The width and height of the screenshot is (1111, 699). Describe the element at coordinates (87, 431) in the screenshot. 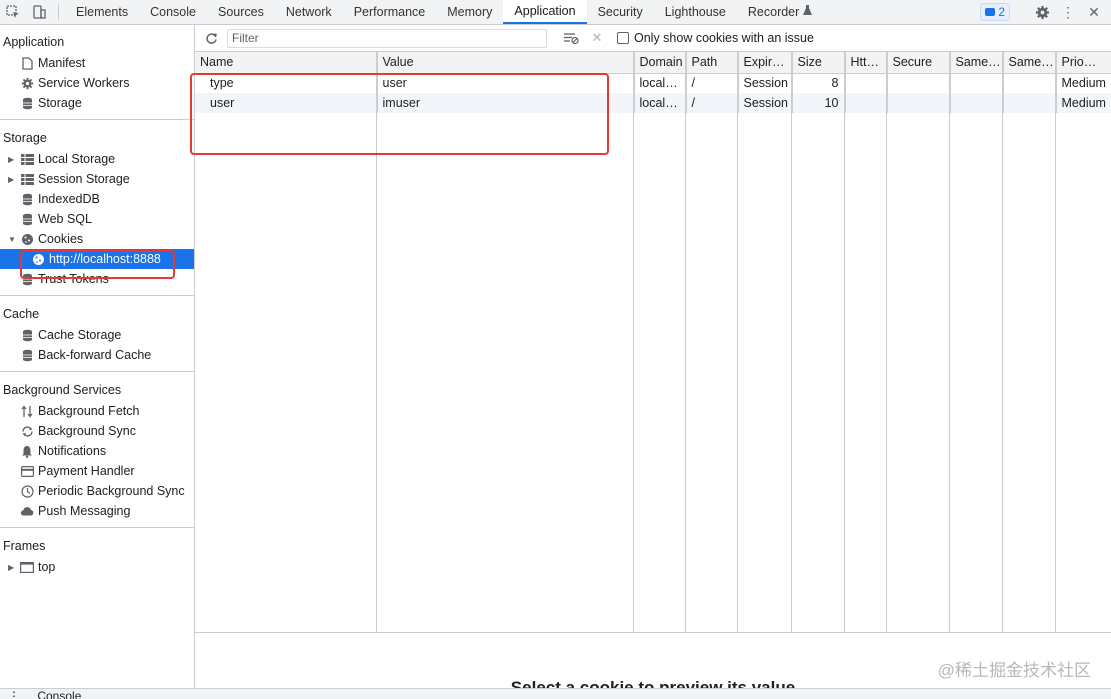

I see `sidebar-item-label: Background Sync` at that location.